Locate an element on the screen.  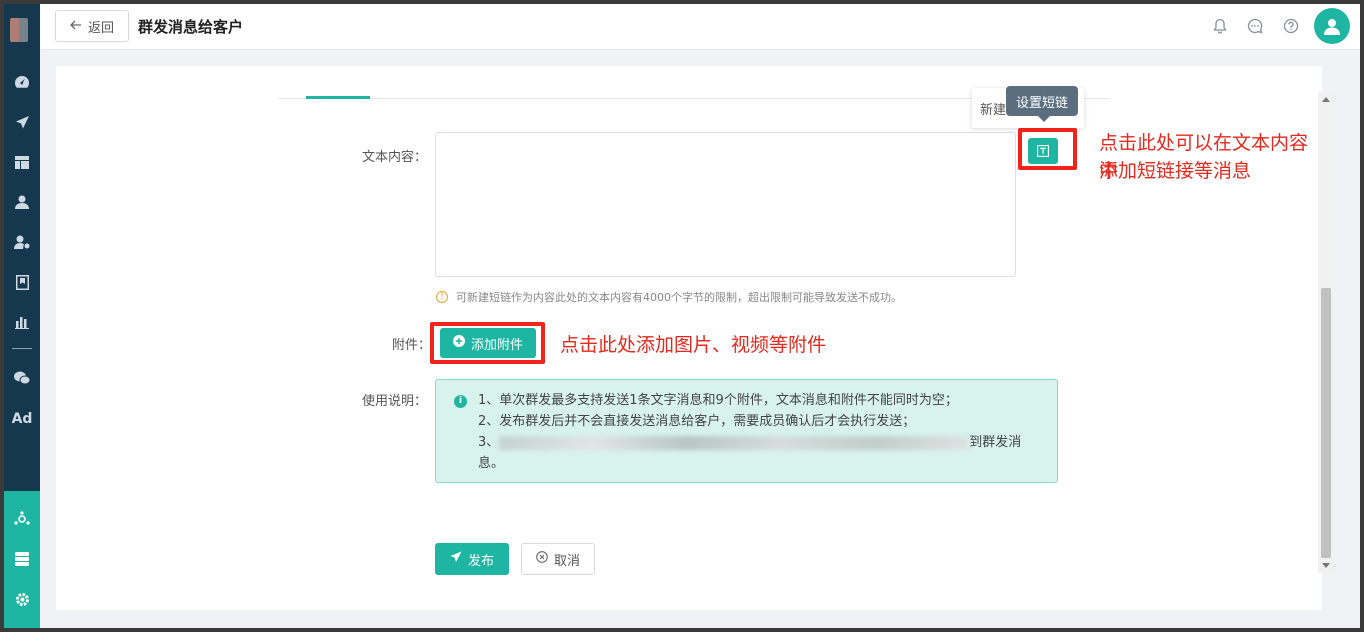
info-icon: i is located at coordinates (460, 401).